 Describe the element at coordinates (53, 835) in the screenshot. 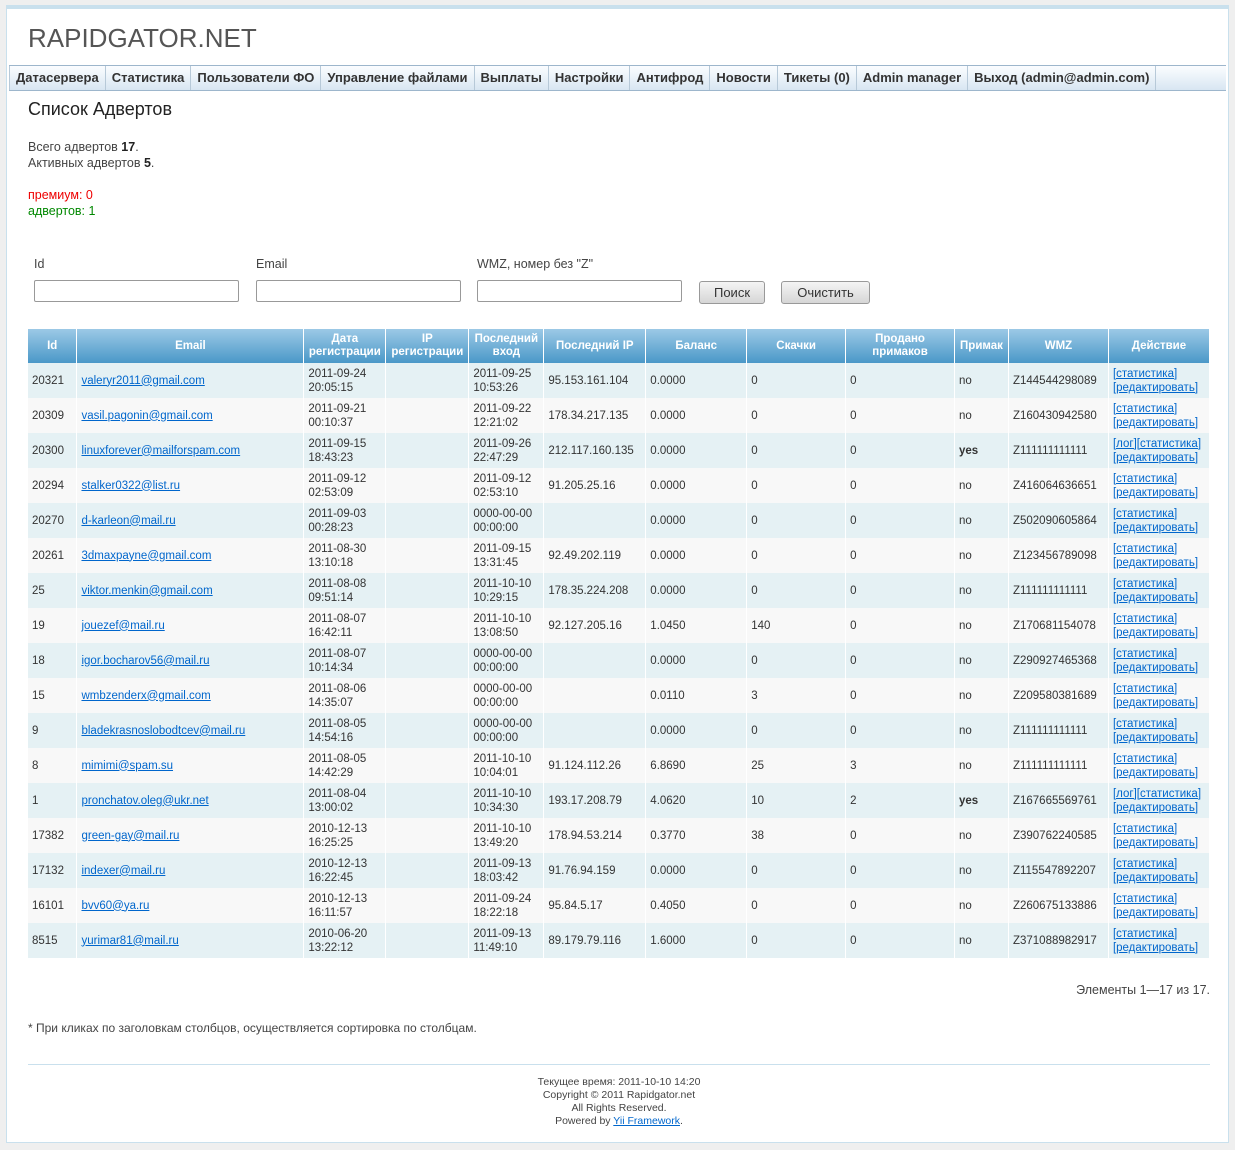

I see `cell-id: 17382` at that location.